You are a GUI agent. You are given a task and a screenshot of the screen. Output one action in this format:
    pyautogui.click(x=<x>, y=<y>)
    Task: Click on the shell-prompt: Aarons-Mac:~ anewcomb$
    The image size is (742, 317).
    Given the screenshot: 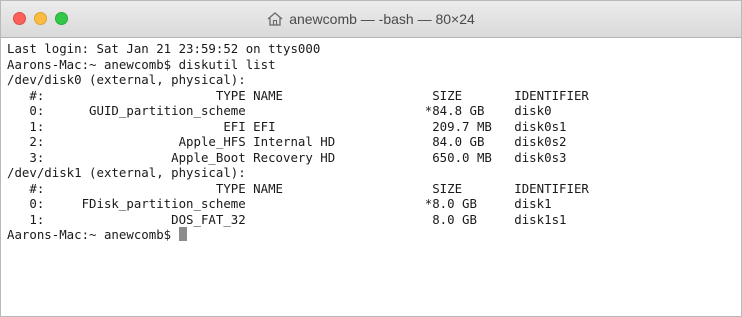 What is the action you would take?
    pyautogui.click(x=93, y=234)
    